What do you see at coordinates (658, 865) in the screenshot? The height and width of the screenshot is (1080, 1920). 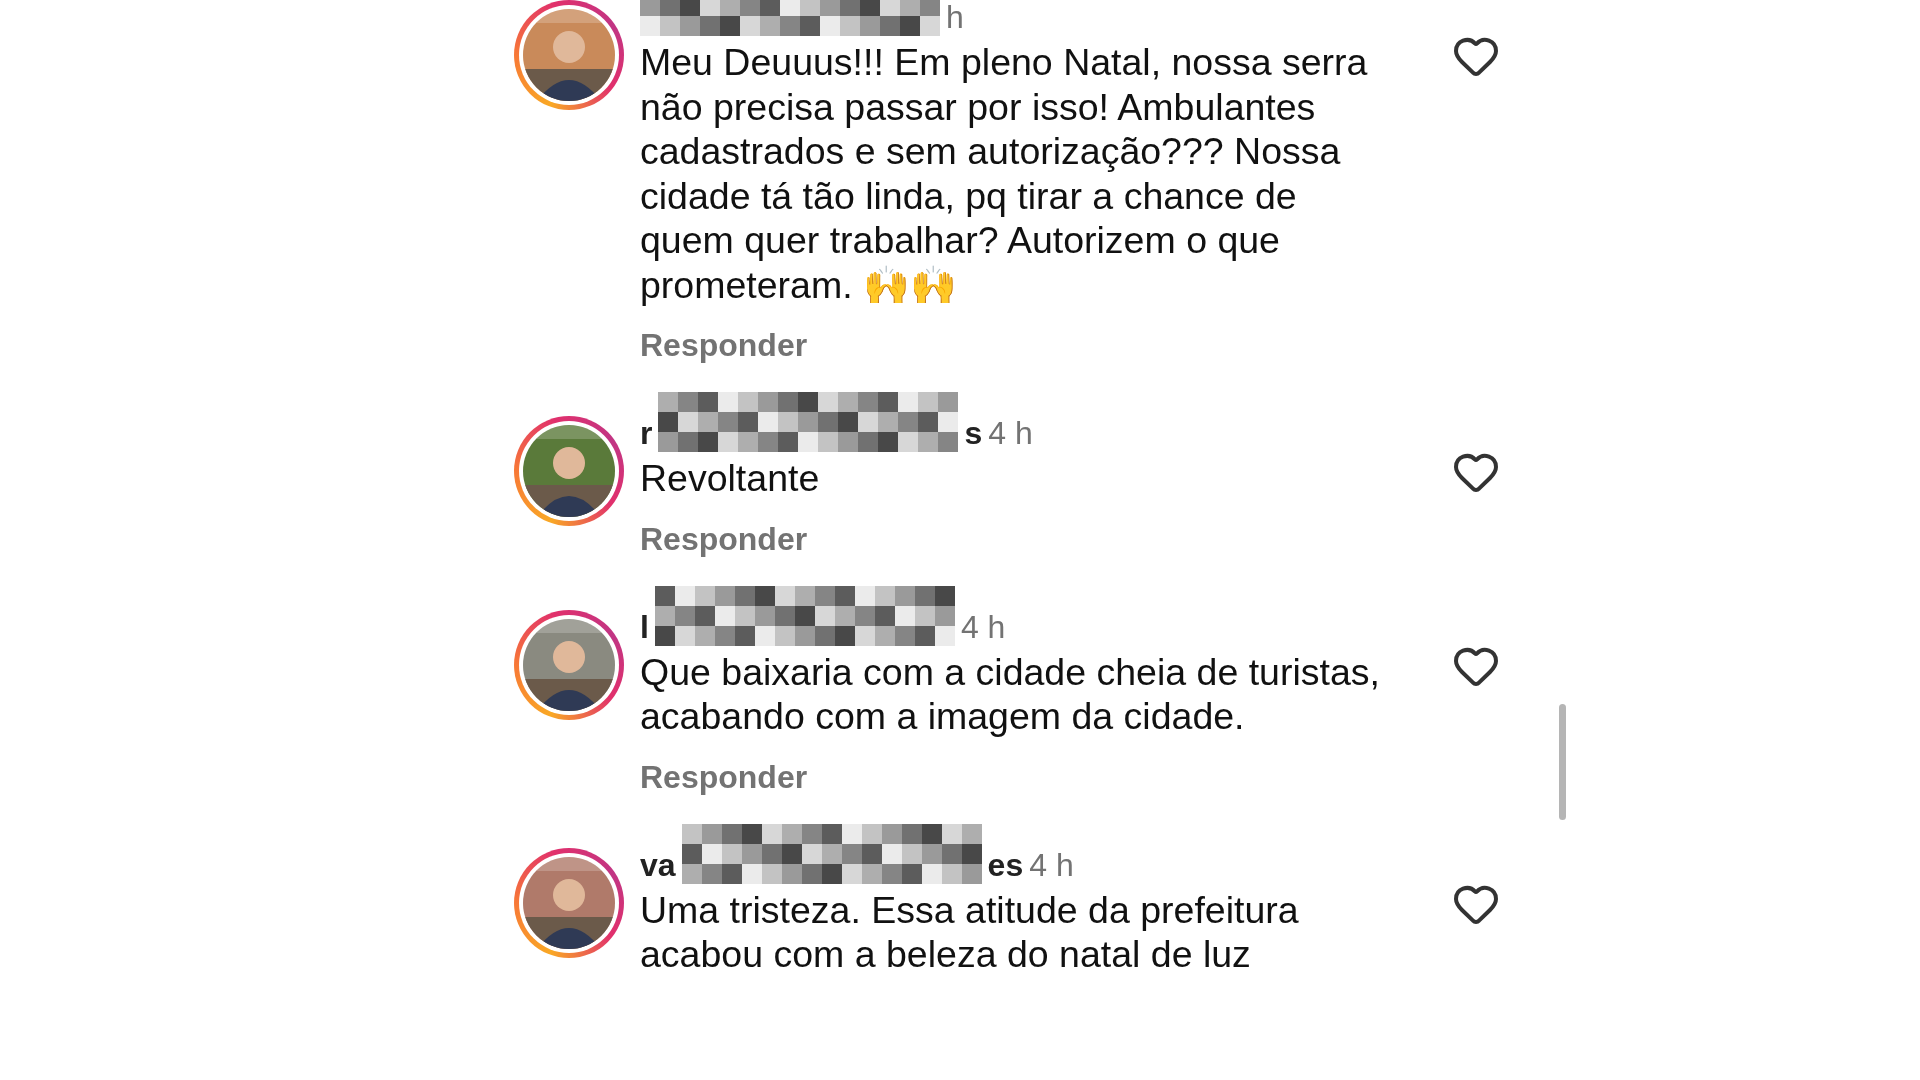 I see `username: va` at bounding box center [658, 865].